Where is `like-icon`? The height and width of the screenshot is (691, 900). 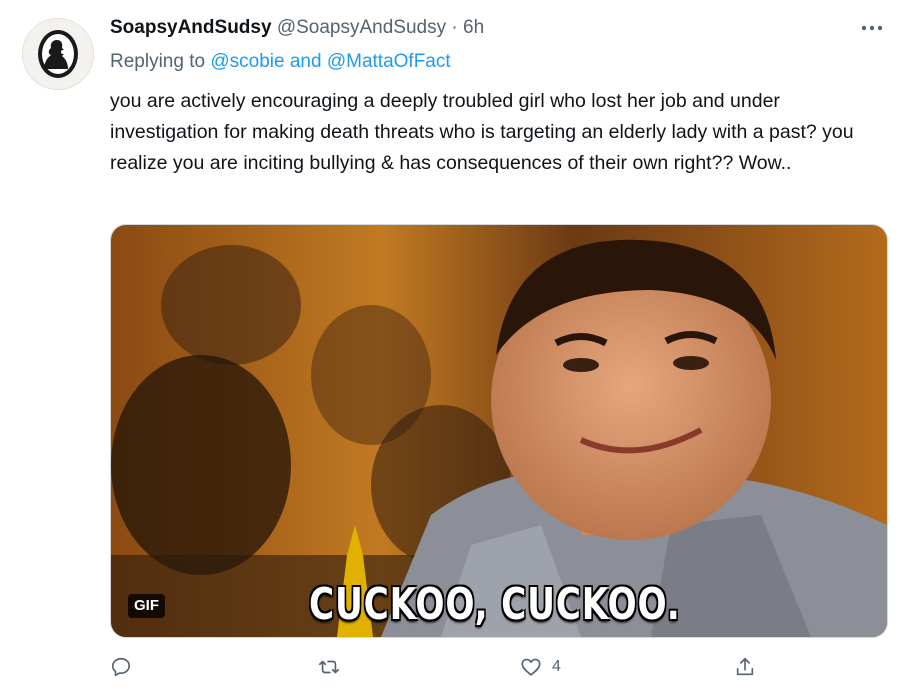
like-icon is located at coordinates (531, 667).